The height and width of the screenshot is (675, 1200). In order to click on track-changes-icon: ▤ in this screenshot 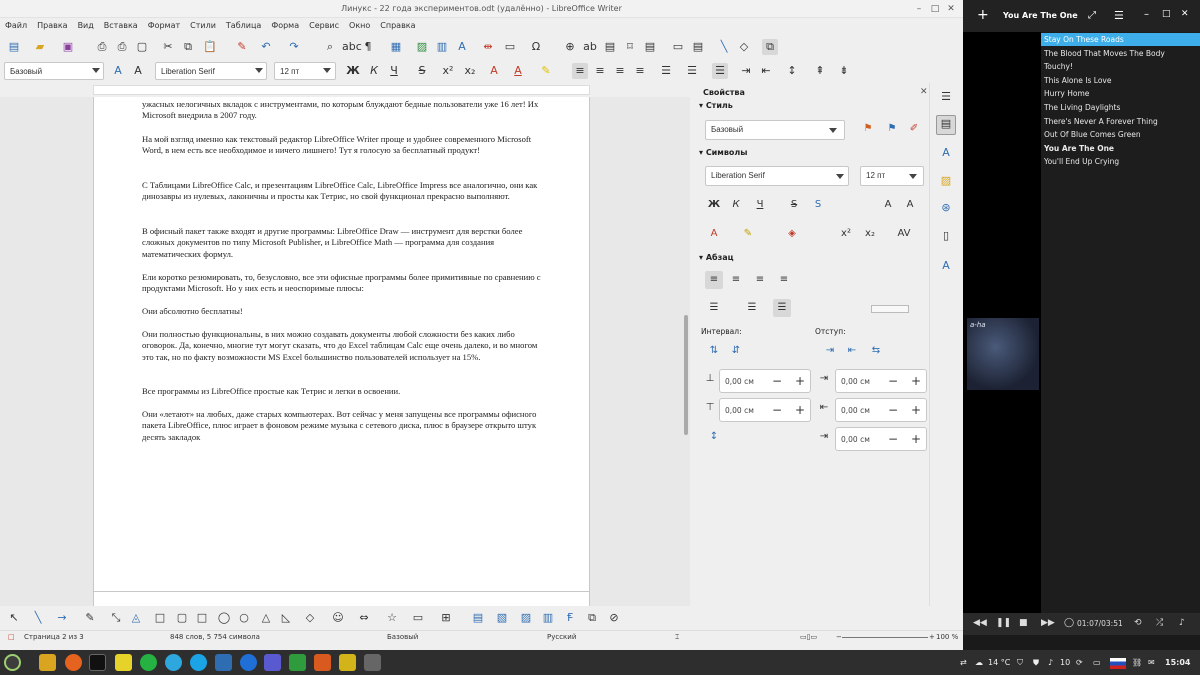, I will do `click(698, 47)`.